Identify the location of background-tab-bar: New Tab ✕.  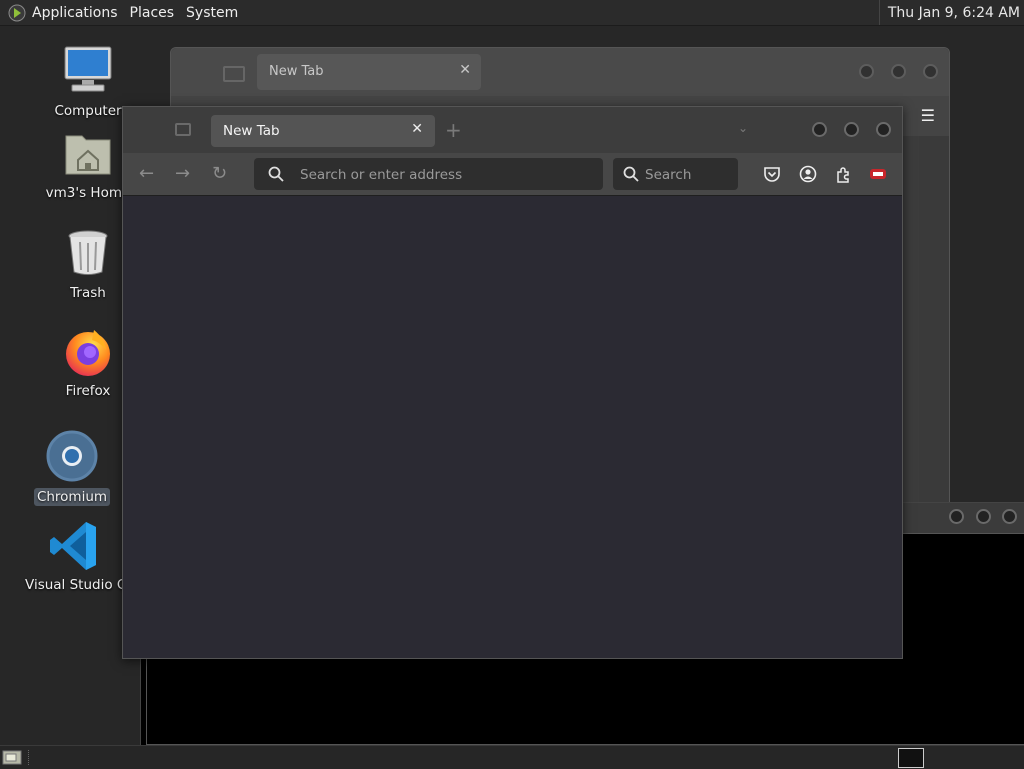
(560, 72).